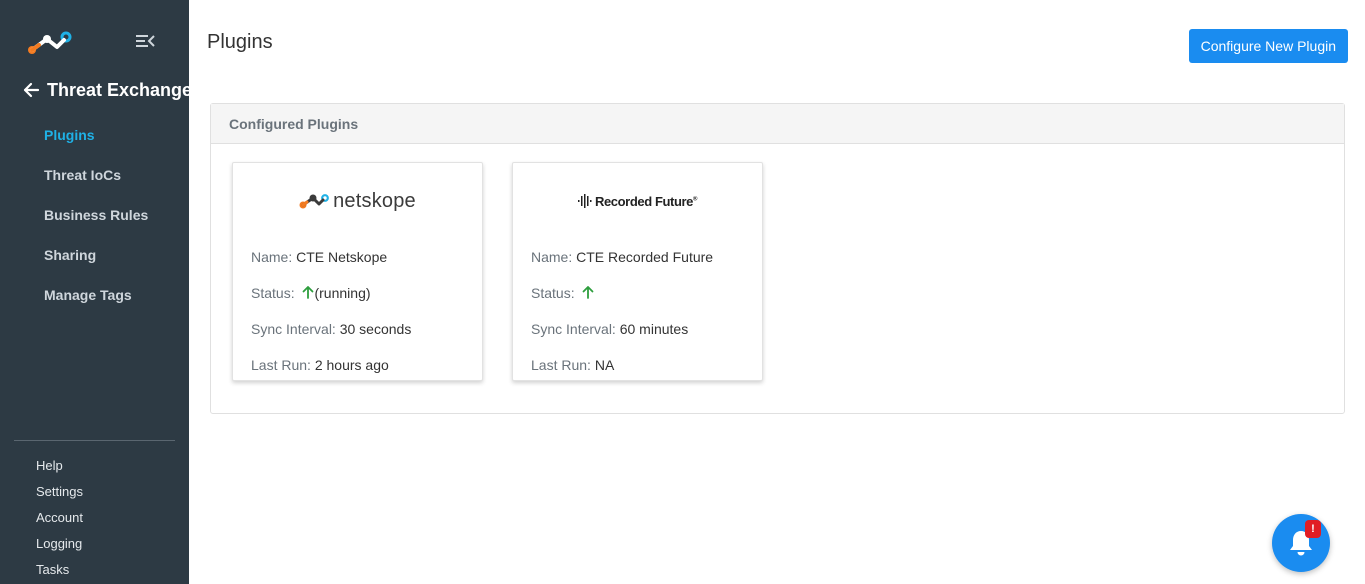 The width and height of the screenshot is (1365, 584). What do you see at coordinates (94, 466) in the screenshot?
I see `sidebar-item-help: Help` at bounding box center [94, 466].